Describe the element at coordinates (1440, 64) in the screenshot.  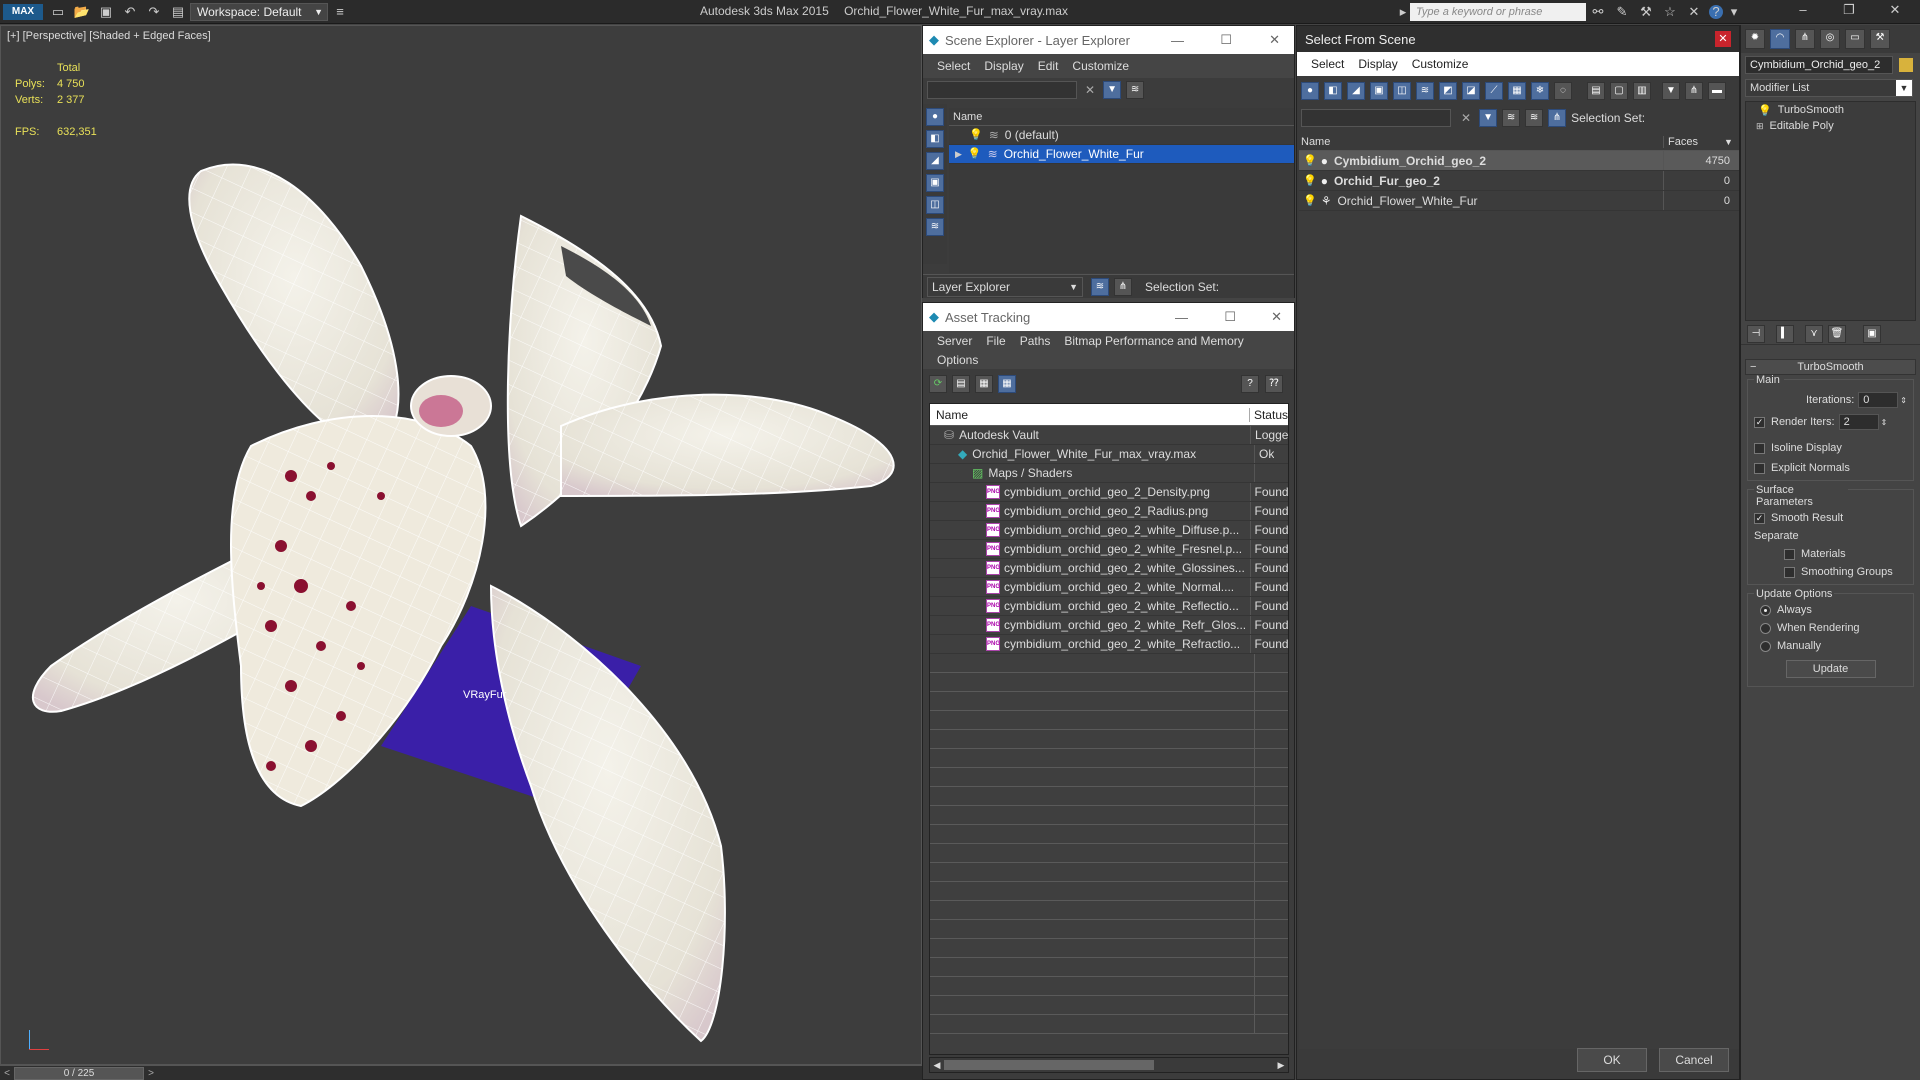
I see `menu-customize: Customize` at that location.